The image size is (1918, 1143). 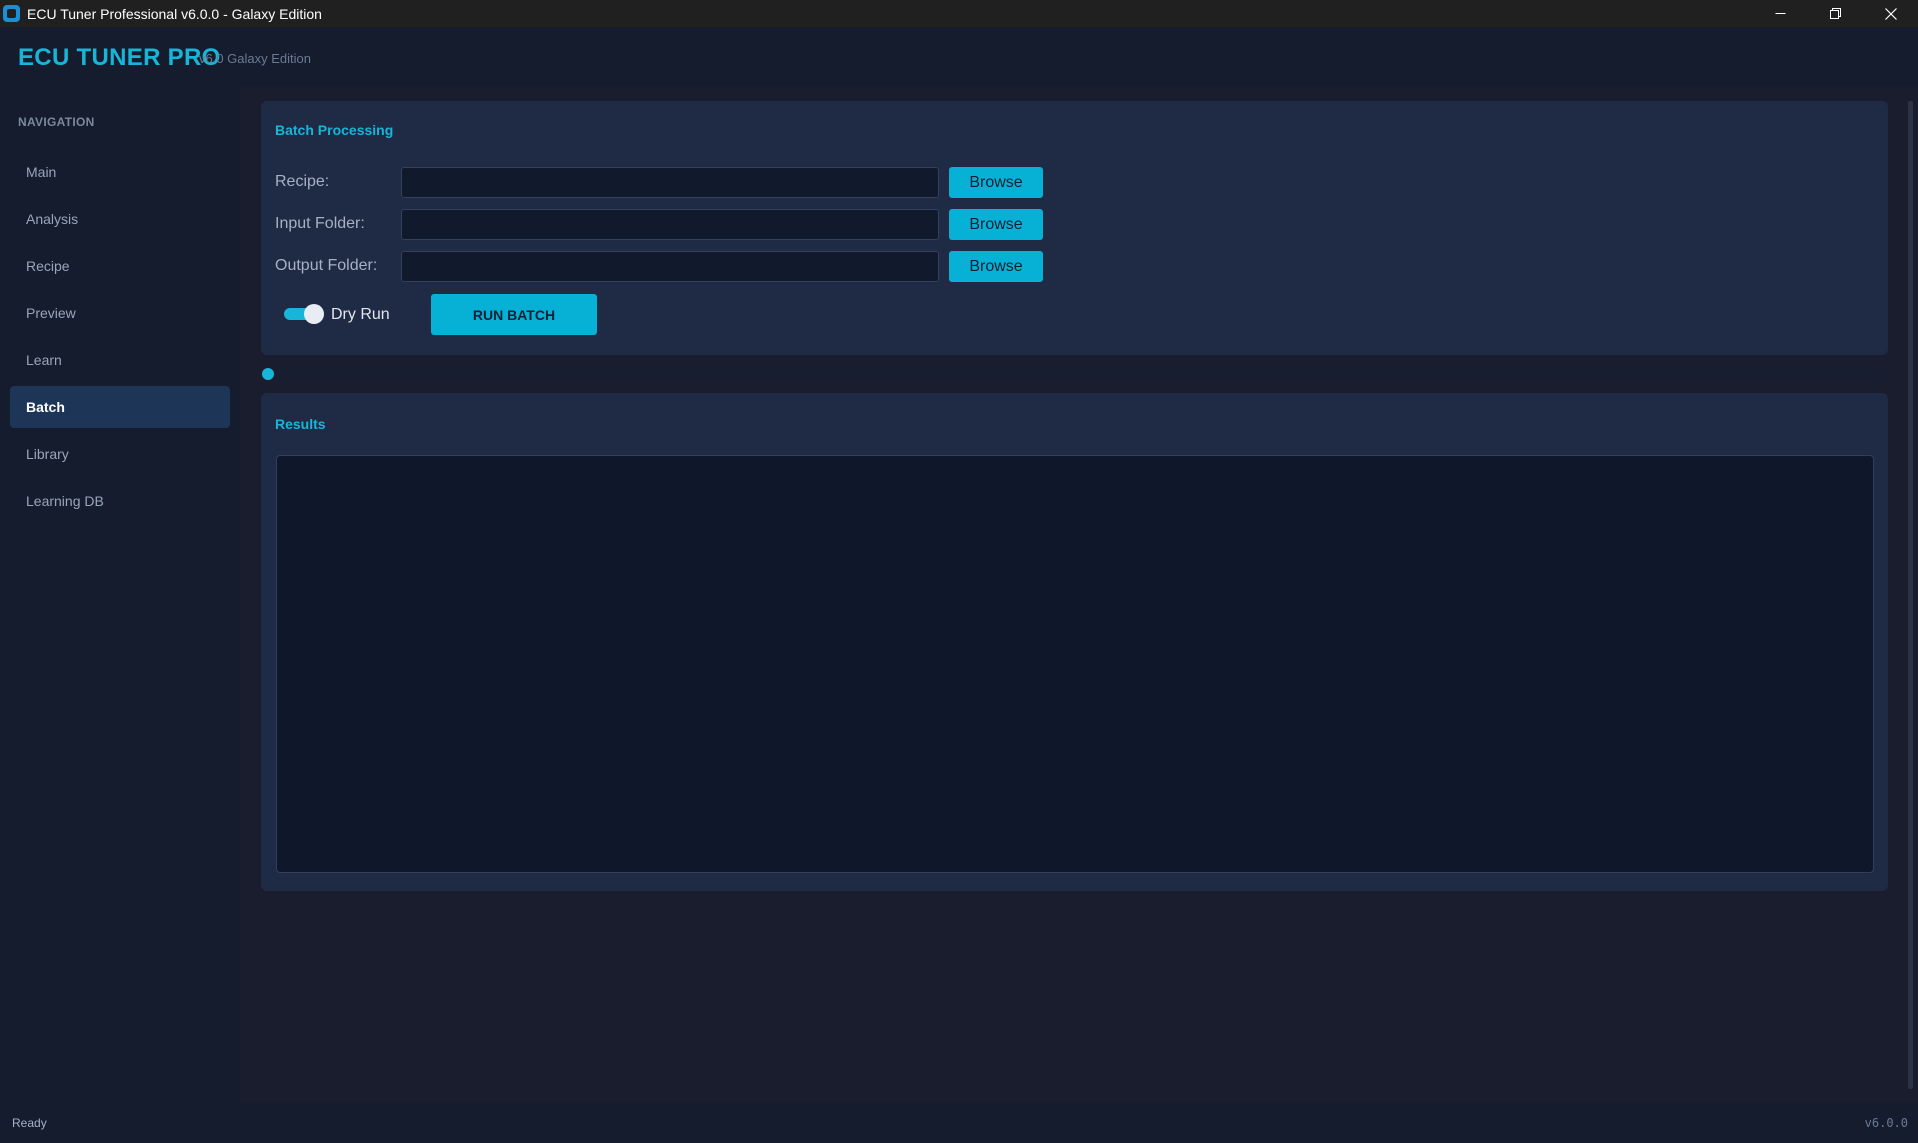 I want to click on restore-icon, so click(x=1835, y=13).